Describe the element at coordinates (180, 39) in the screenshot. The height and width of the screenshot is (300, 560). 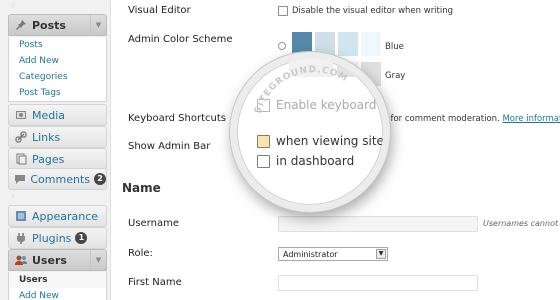
I see `color-scheme-label: Admin Color Scheme` at that location.